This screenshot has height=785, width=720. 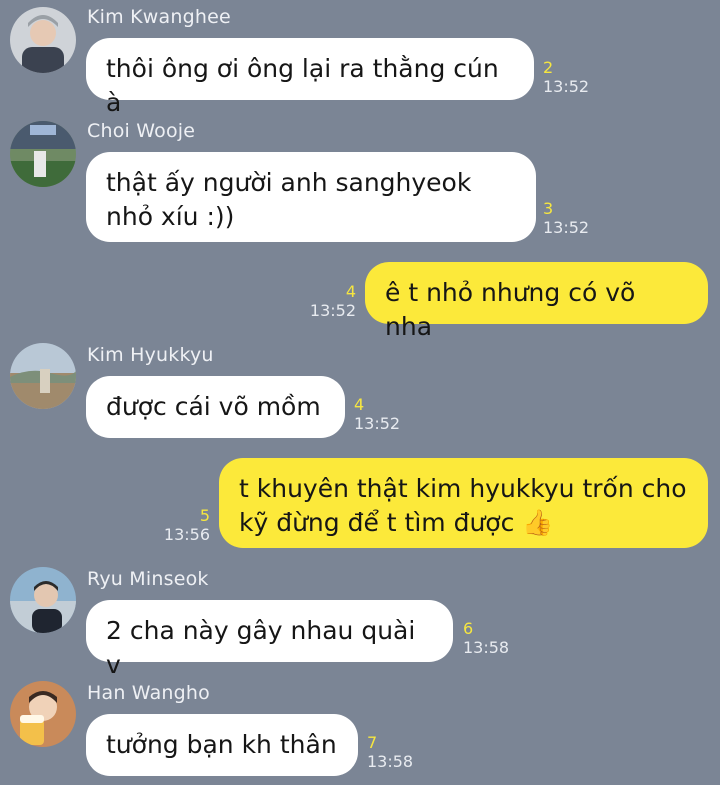 What do you see at coordinates (372, 742) in the screenshot?
I see `unread-count: 7` at bounding box center [372, 742].